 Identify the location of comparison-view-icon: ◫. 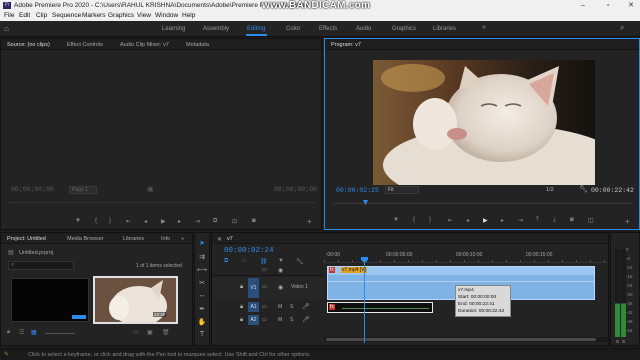
(591, 220).